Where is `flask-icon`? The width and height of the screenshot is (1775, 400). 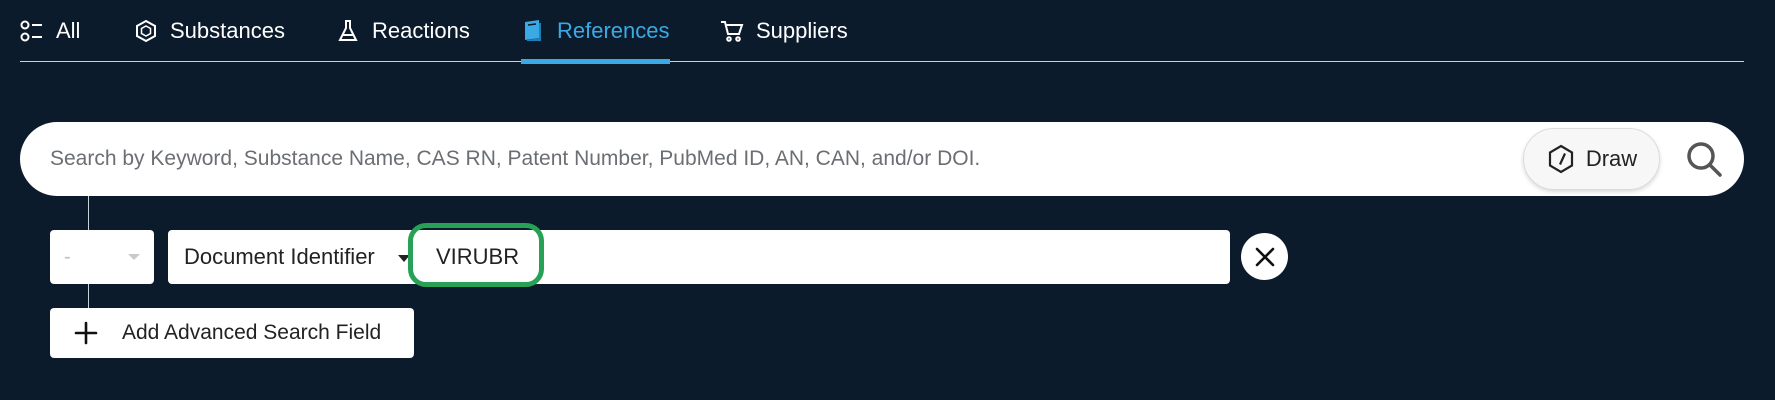 flask-icon is located at coordinates (348, 31).